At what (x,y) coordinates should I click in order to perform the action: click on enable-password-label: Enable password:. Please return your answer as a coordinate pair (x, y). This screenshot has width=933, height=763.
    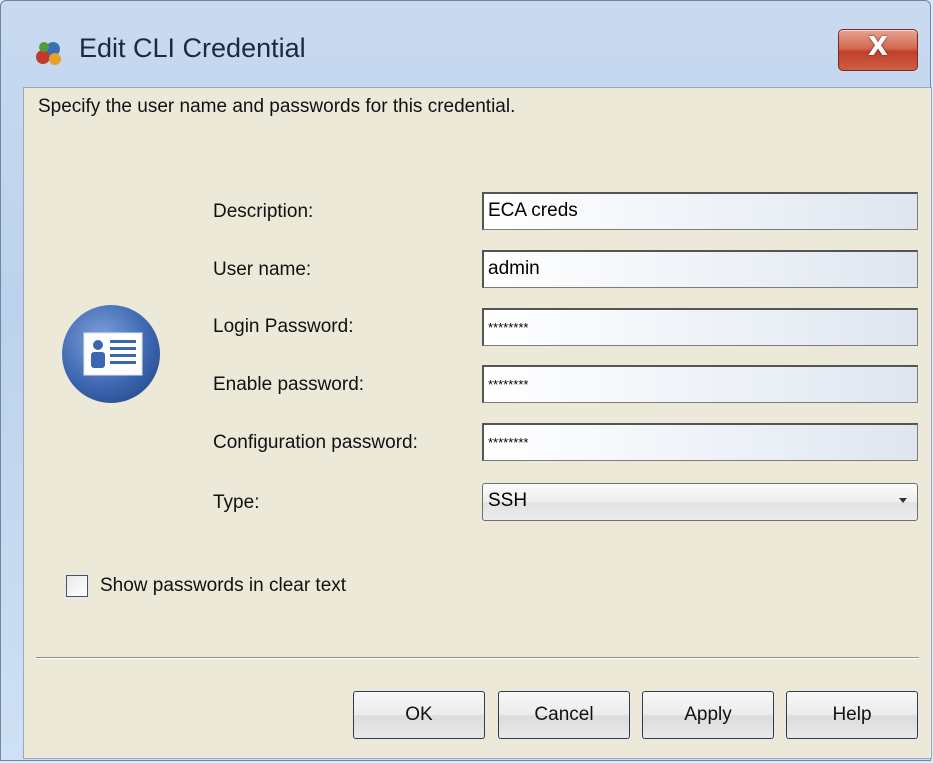
    Looking at the image, I should click on (289, 384).